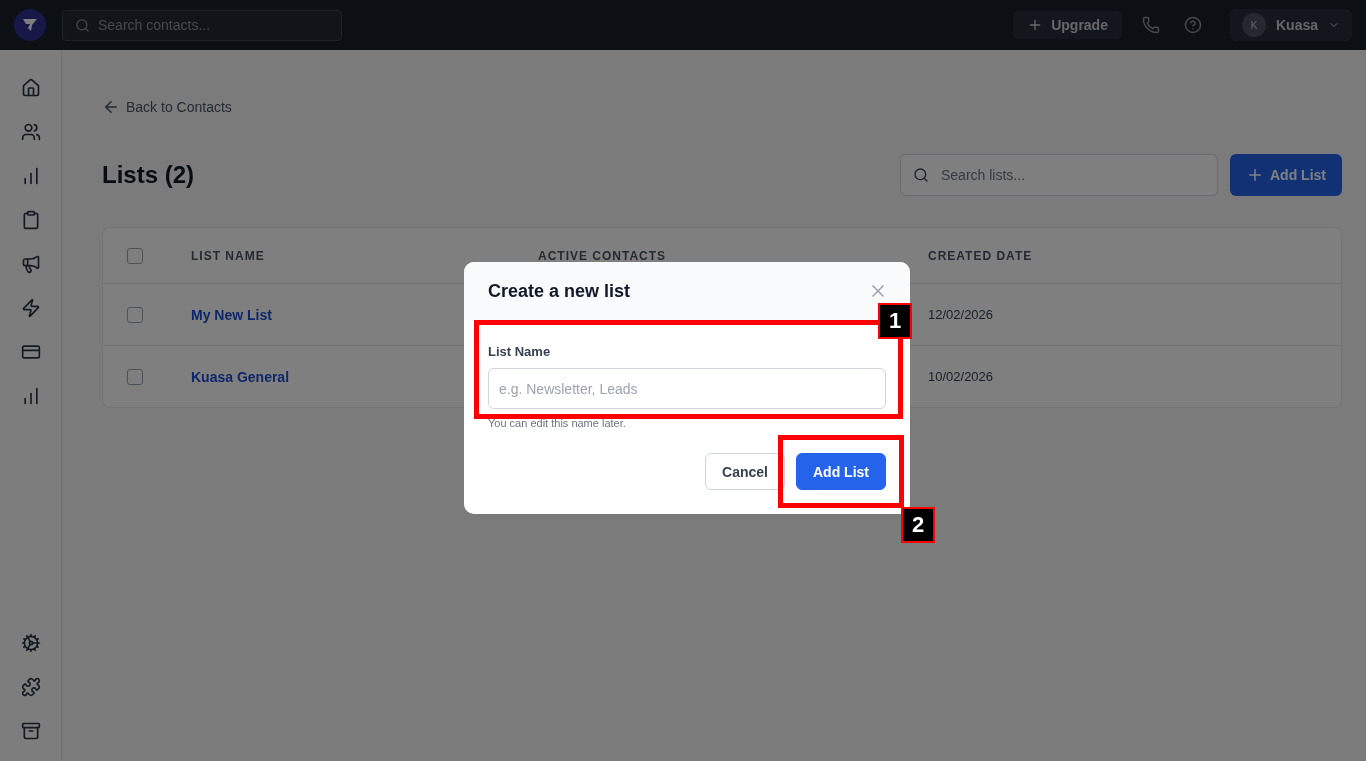  Describe the element at coordinates (1067, 25) in the screenshot. I see `upgrade-button: Upgrade` at that location.